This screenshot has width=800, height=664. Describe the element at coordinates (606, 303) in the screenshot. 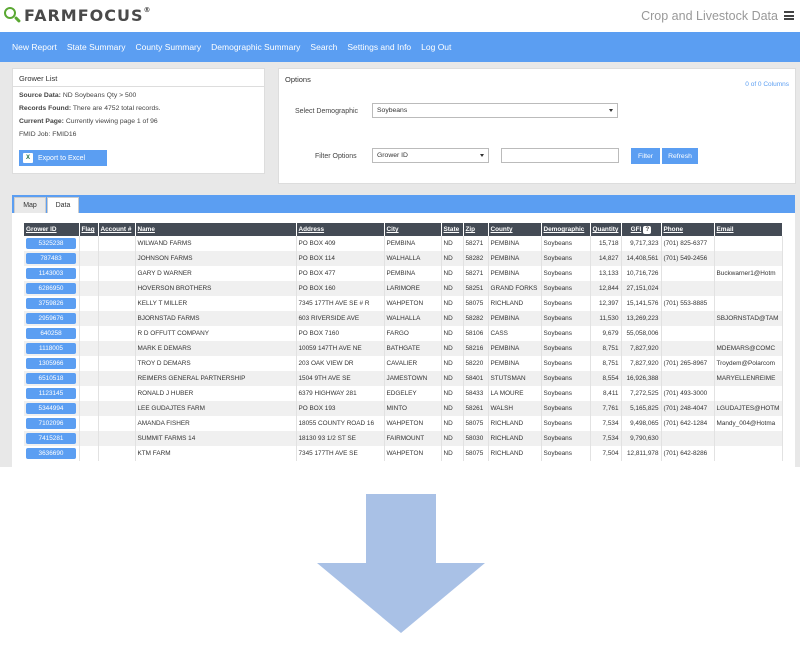

I see `table-cell: 12,397` at that location.